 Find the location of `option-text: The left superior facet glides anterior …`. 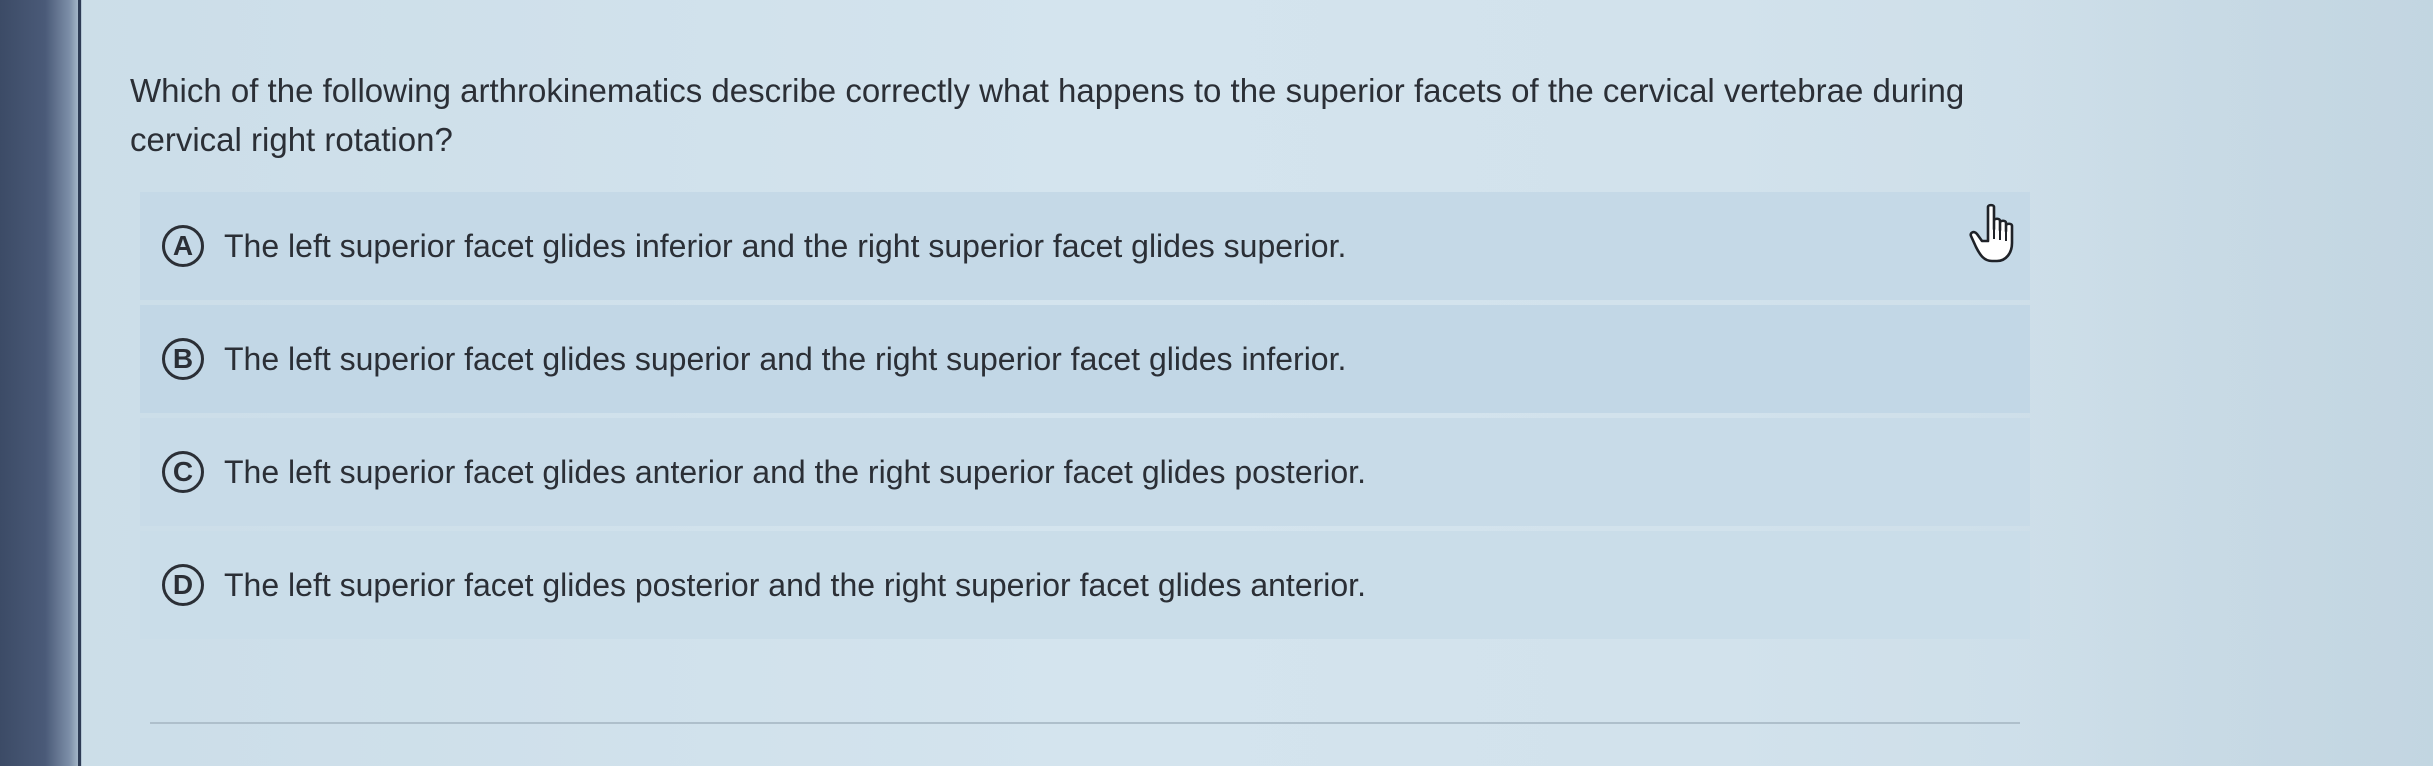

option-text: The left superior facet glides anterior … is located at coordinates (795, 471).